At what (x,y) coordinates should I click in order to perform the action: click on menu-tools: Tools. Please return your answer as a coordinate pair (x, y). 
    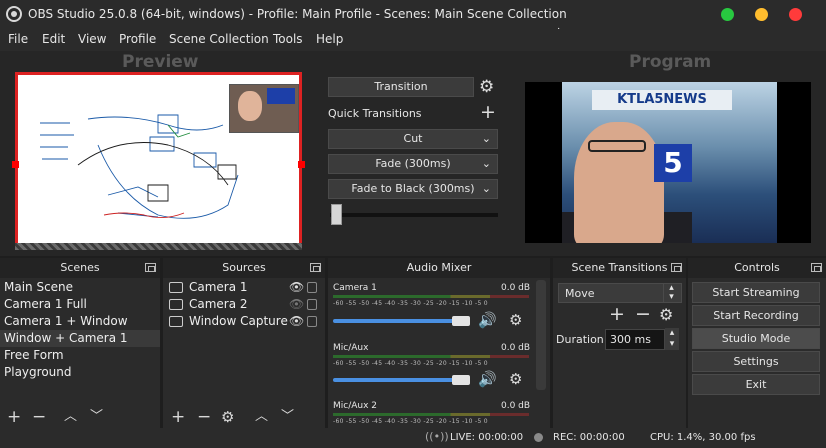
    Looking at the image, I should click on (288, 39).